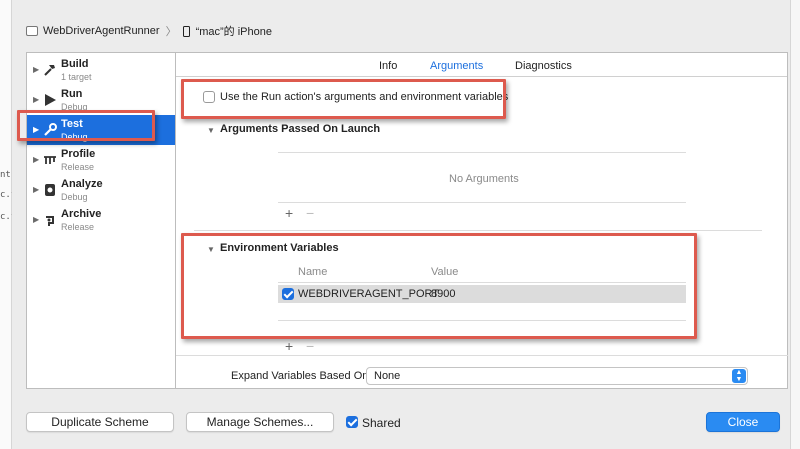  What do you see at coordinates (381, 423) in the screenshot?
I see `shared-label: Shared` at bounding box center [381, 423].